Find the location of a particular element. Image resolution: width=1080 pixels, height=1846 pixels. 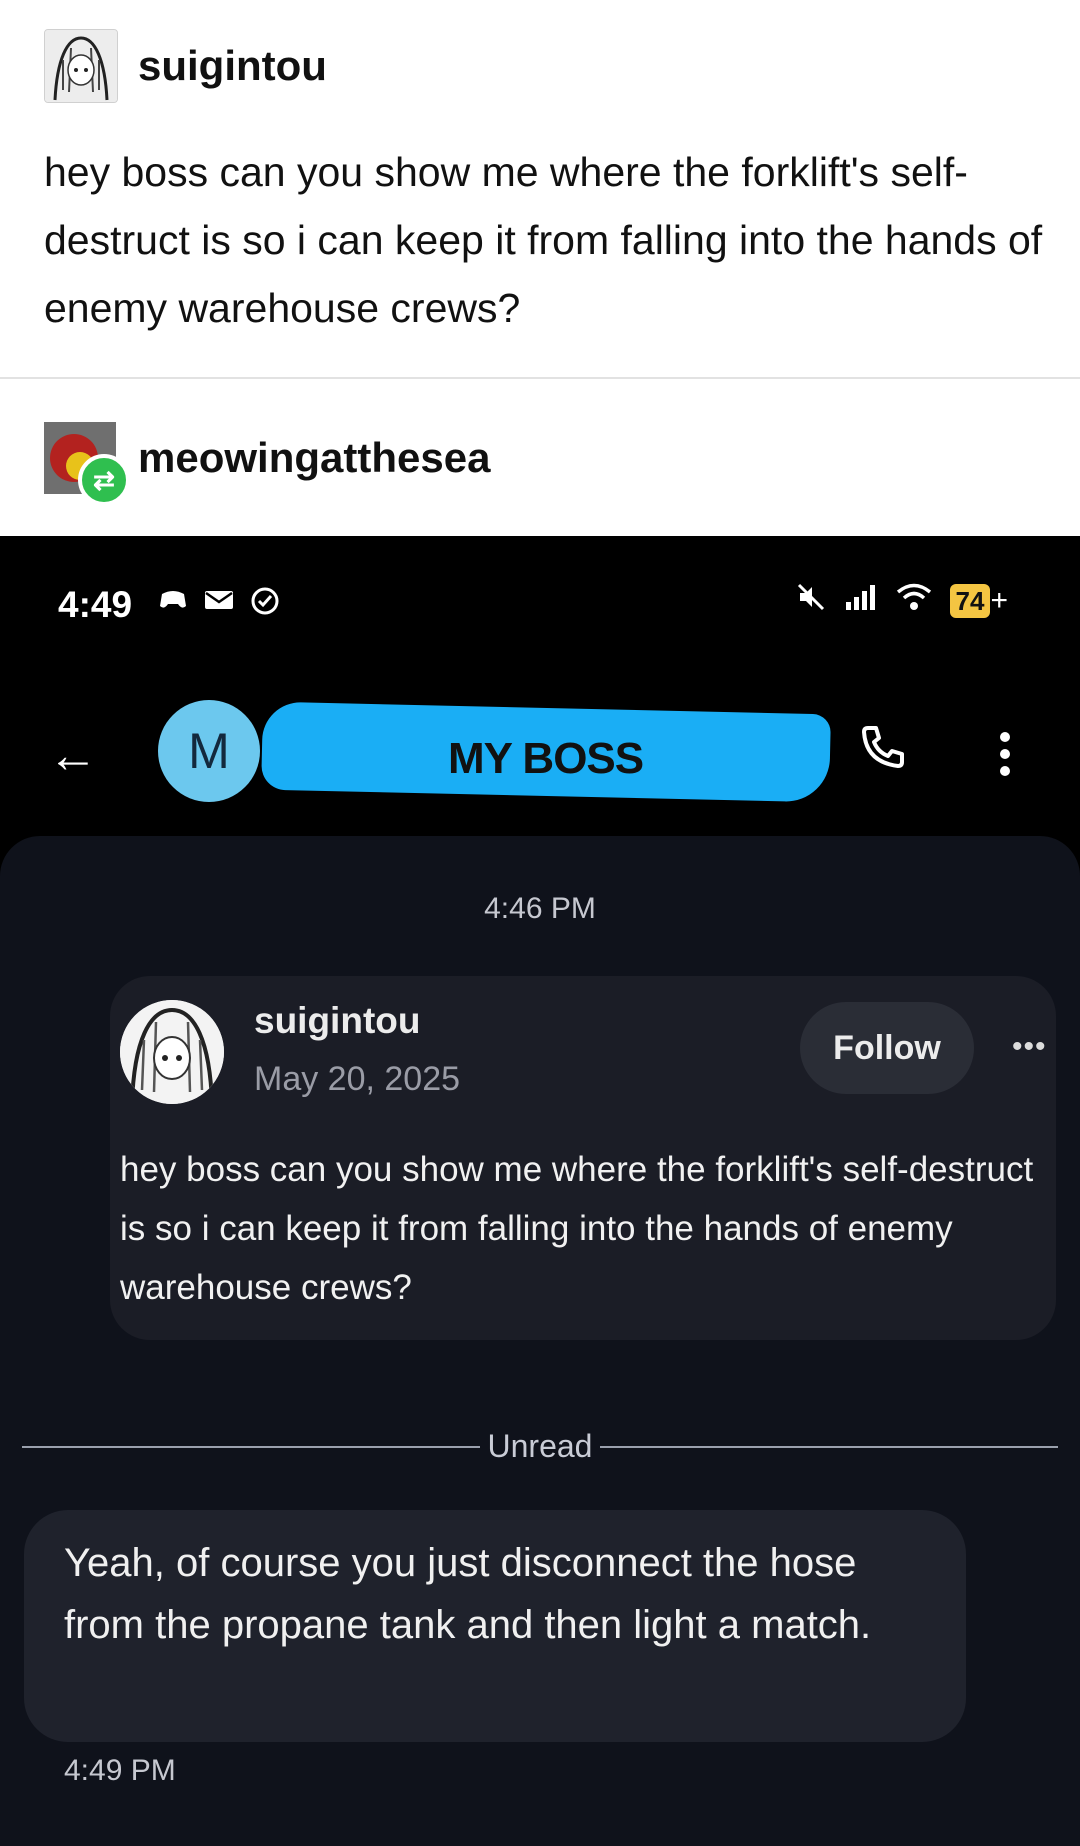

shared-post-username: suigintou is located at coordinates (337, 1021).